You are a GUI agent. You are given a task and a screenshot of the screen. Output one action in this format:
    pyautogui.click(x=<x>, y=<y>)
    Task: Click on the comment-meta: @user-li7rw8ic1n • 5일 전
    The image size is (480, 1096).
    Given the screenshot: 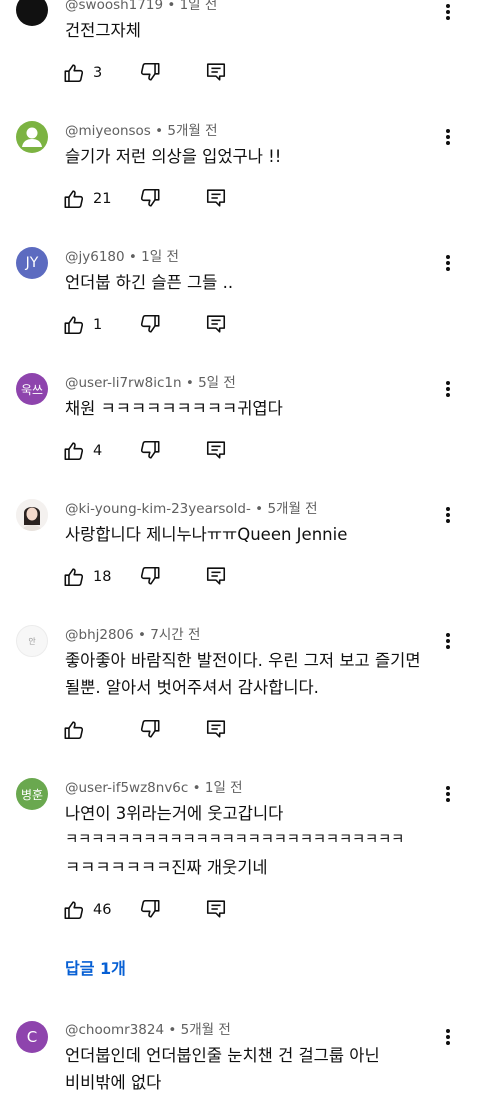 What is the action you would take?
    pyautogui.click(x=150, y=383)
    